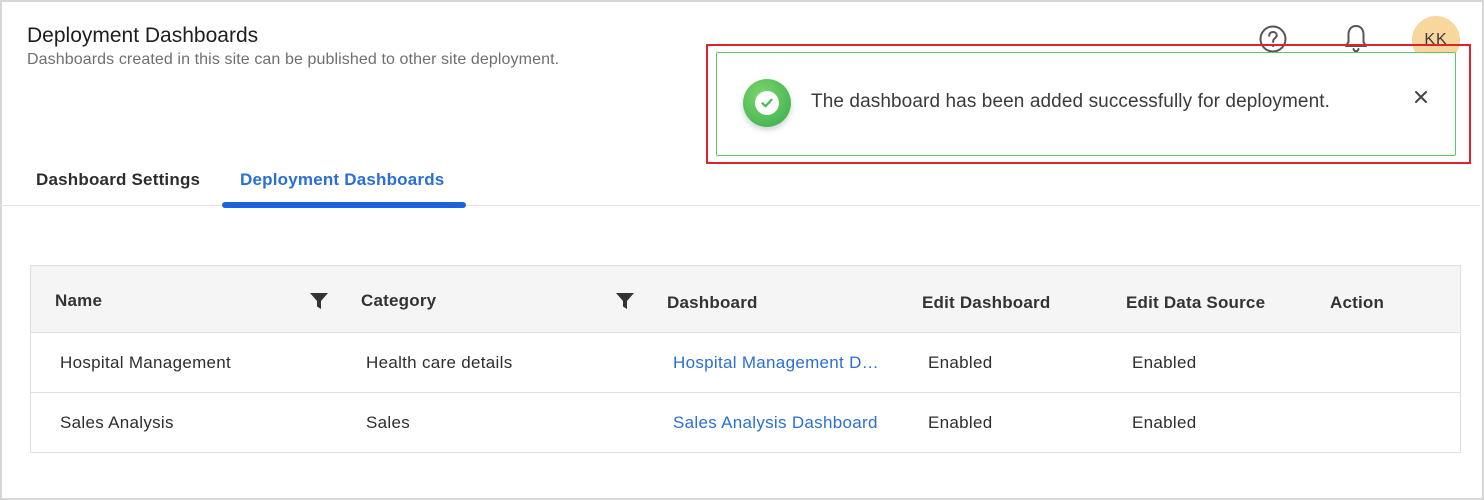 This screenshot has height=500, width=1484. Describe the element at coordinates (740, 184) in the screenshot. I see `tab-bar: Dashboard Settings Deployment Dashboards` at that location.